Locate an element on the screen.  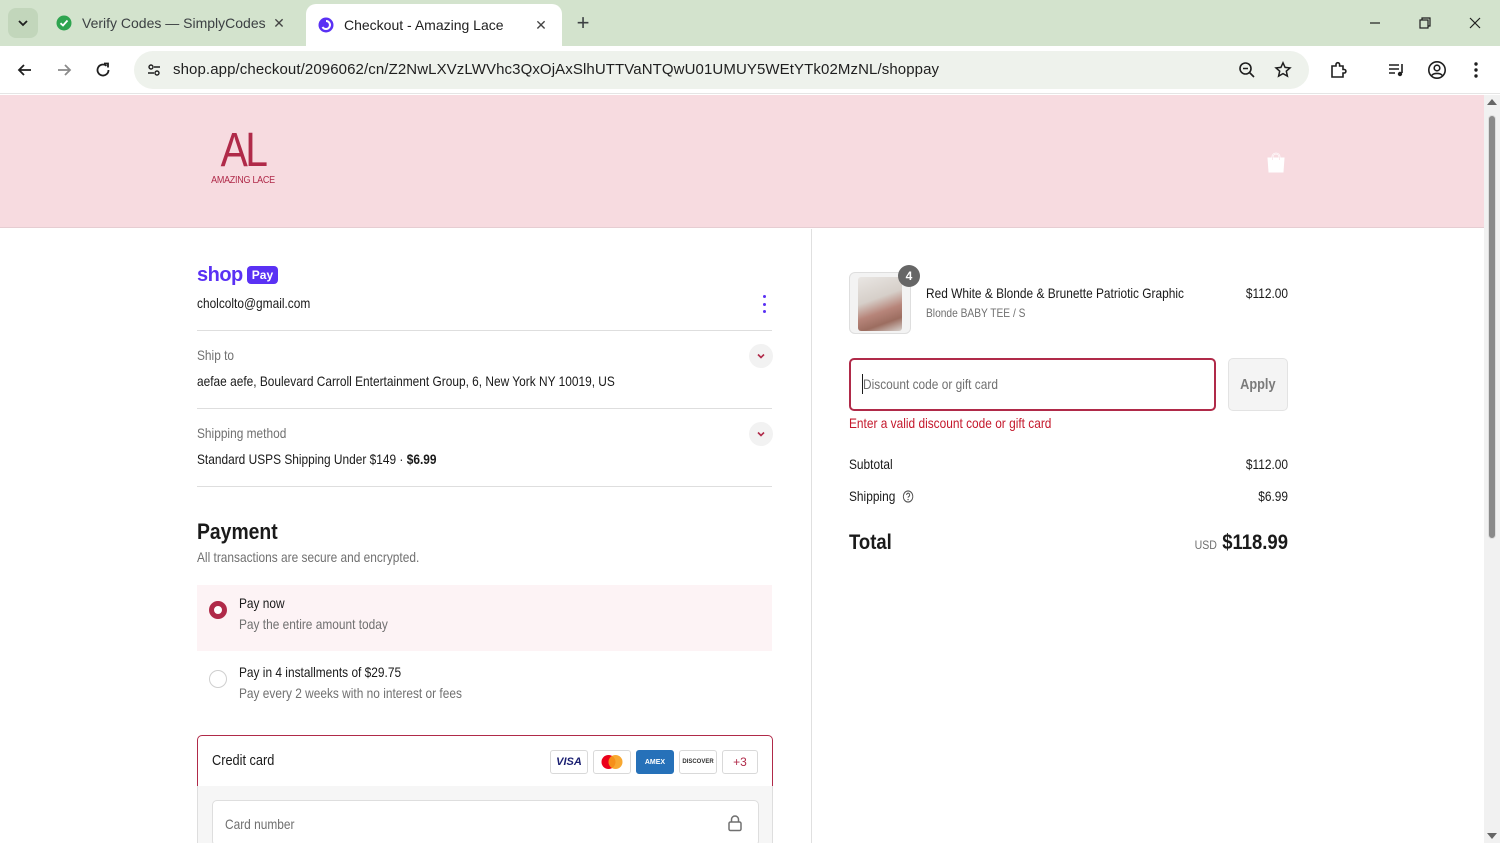
scroll-up-arrow-icon is located at coordinates (1492, 102).